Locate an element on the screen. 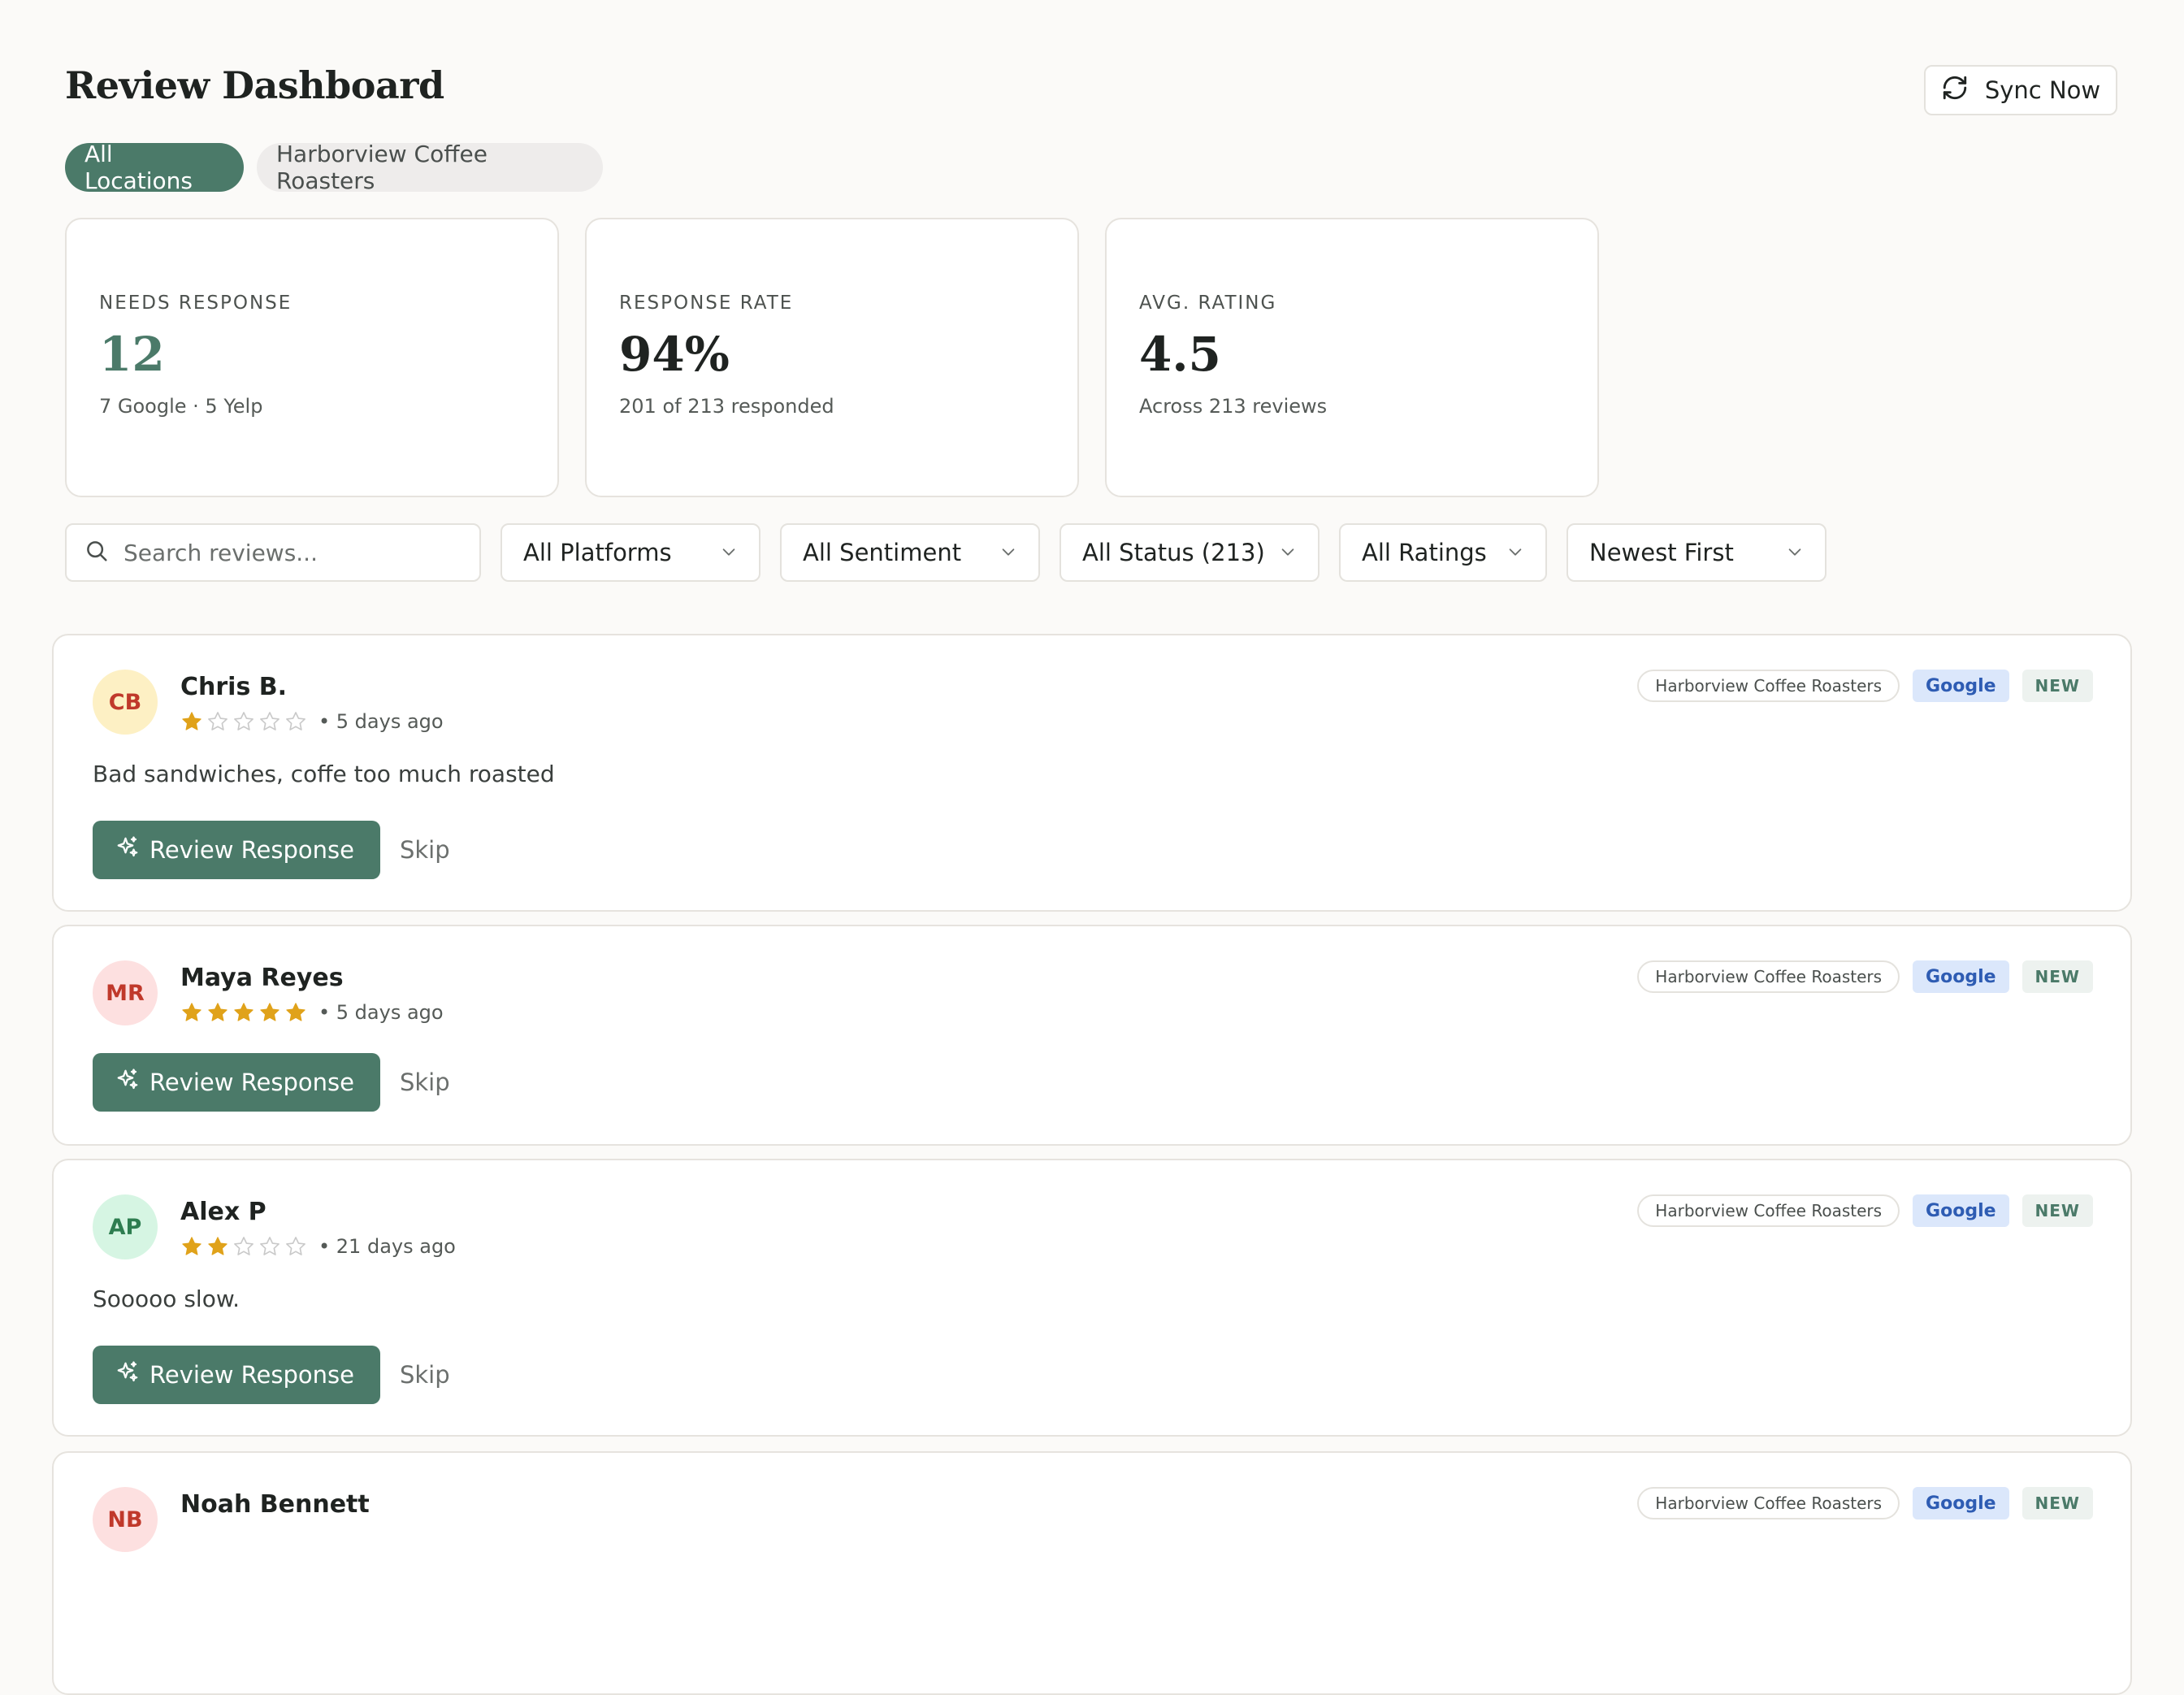 The width and height of the screenshot is (2184, 1695). sync-now-button: Sync Now is located at coordinates (2021, 90).